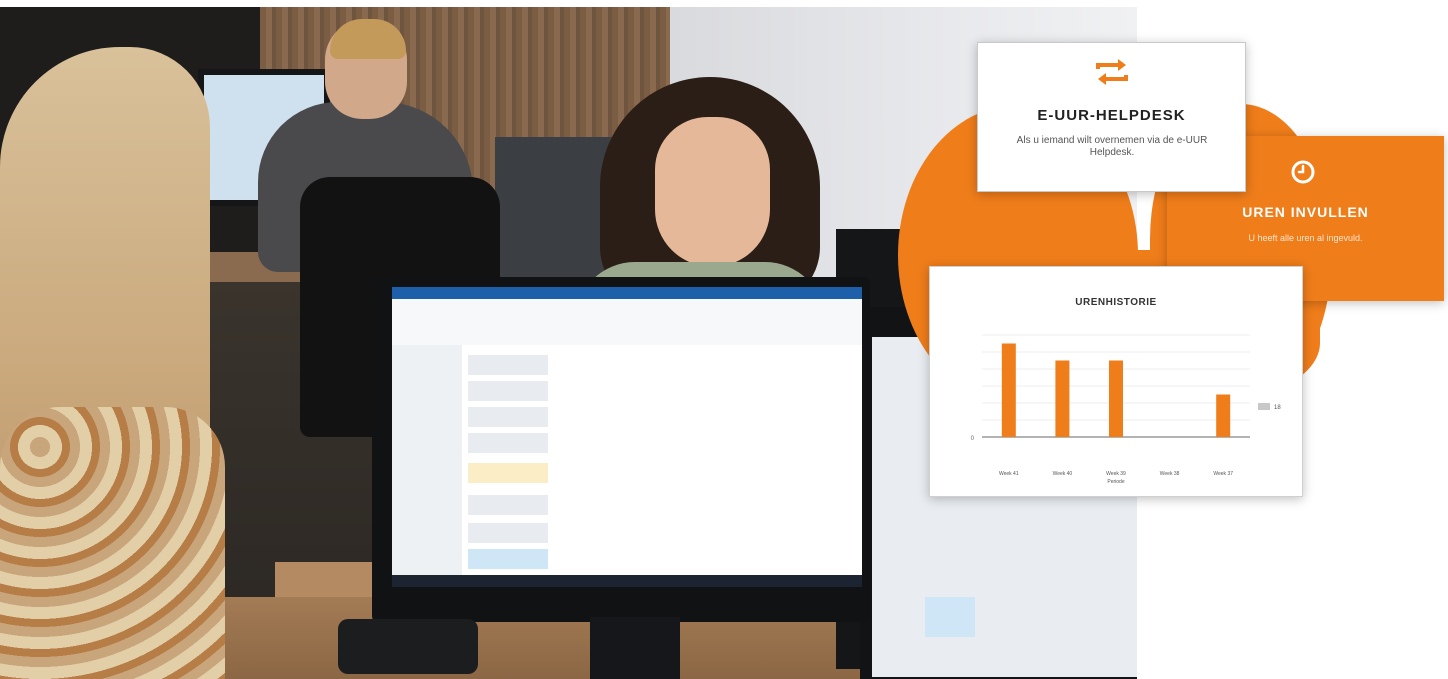 This screenshot has height=679, width=1448. I want to click on chart-x-tick-label: Week 39, so click(1116, 474).